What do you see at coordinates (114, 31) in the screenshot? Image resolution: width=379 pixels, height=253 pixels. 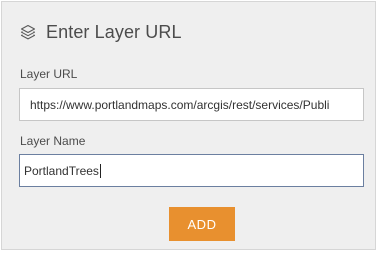 I see `panel-title: Enter Layer URL` at bounding box center [114, 31].